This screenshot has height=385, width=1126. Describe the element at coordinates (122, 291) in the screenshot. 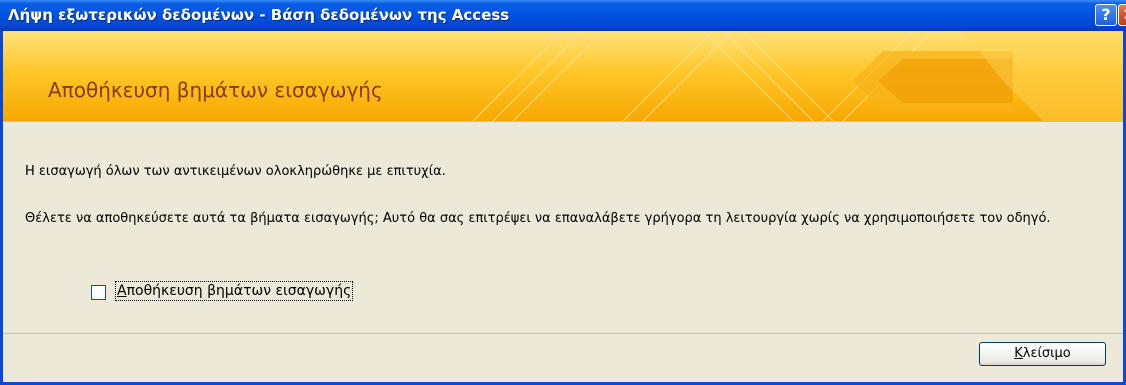

I see `label-mnemonic: Α` at that location.